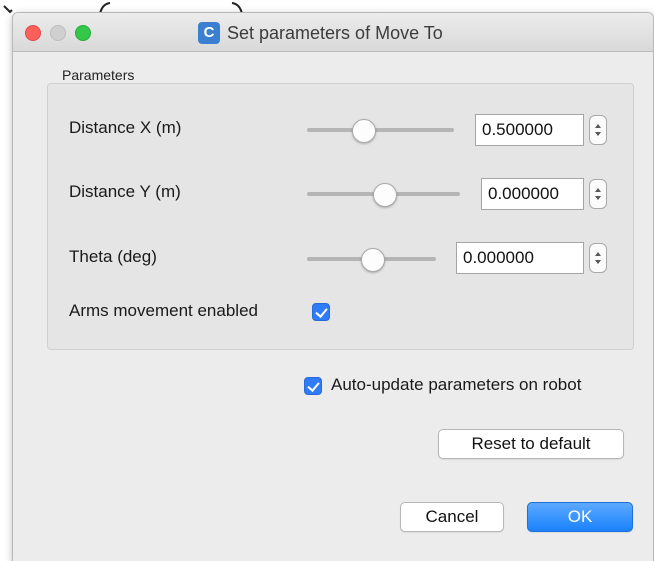 The height and width of the screenshot is (561, 654). I want to click on distance-x-stepper, so click(598, 130).